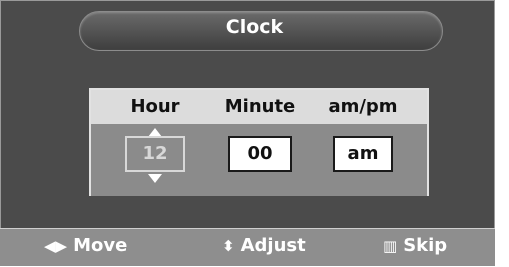  What do you see at coordinates (425, 245) in the screenshot?
I see `skip-hint-label: Skip` at bounding box center [425, 245].